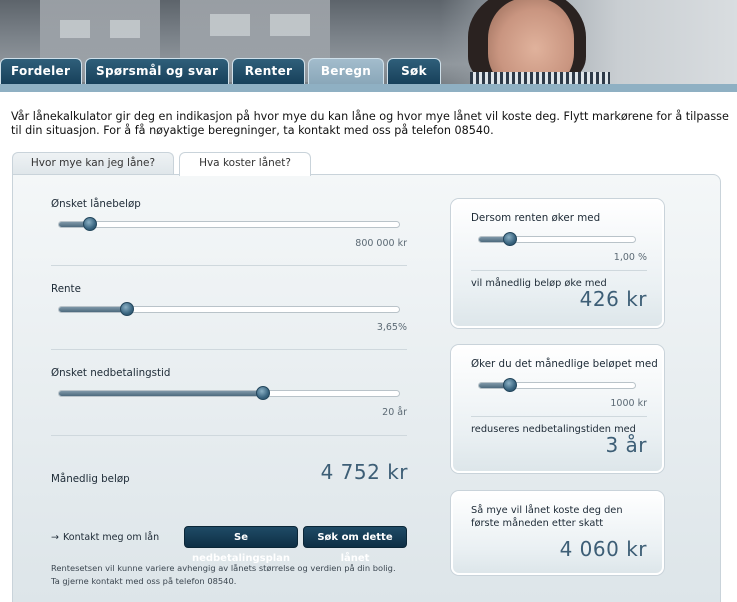 This screenshot has width=737, height=602. I want to click on monthly-amount: 4 752 kr, so click(364, 472).